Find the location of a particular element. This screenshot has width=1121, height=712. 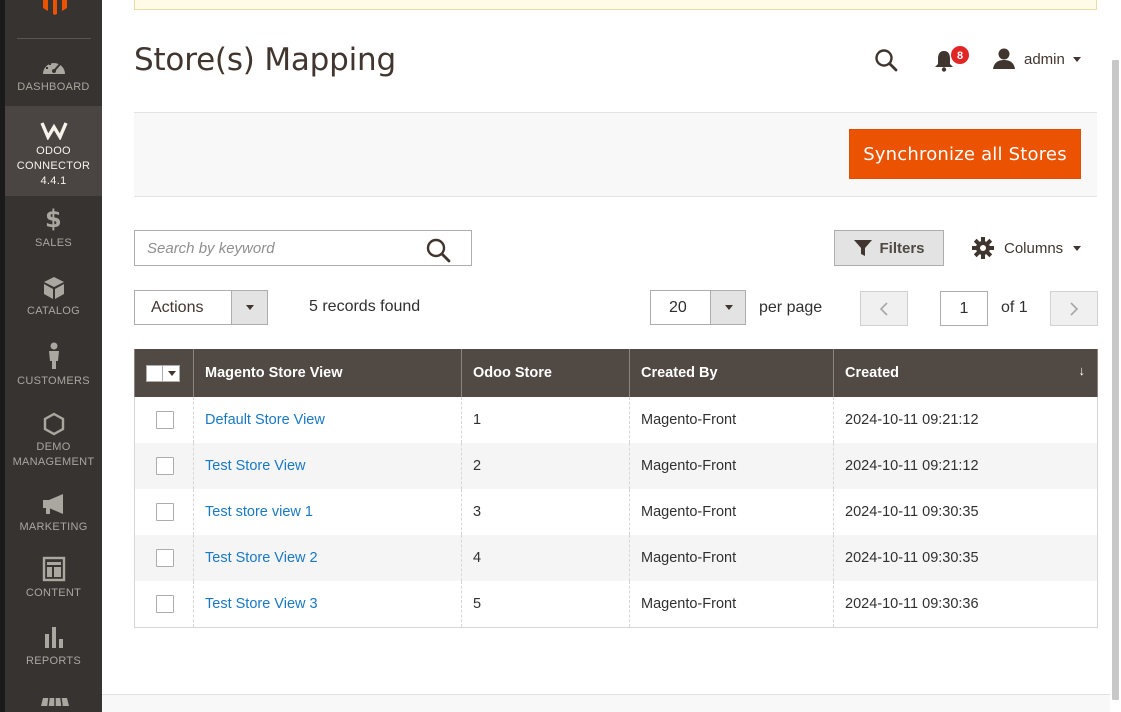

store-view-link: Test Store View is located at coordinates (255, 466).